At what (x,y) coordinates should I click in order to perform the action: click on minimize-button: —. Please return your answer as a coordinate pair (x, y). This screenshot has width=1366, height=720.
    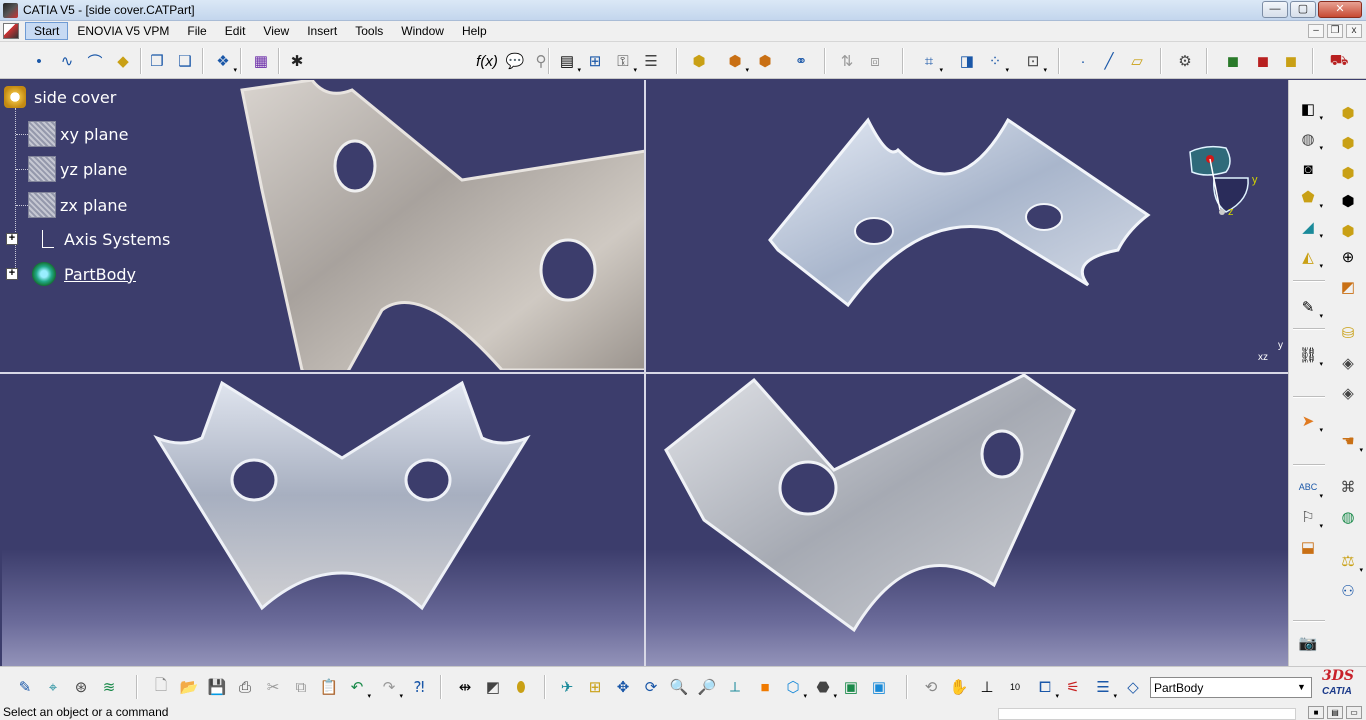
    Looking at the image, I should click on (1275, 9).